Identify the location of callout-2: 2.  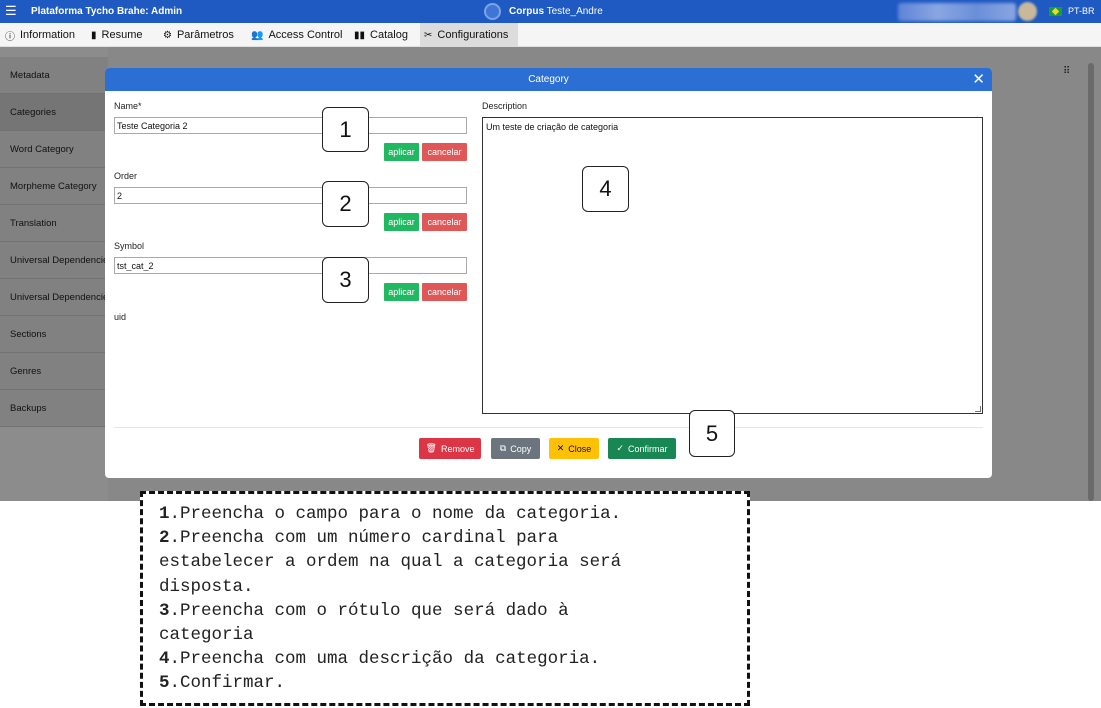
(345, 204).